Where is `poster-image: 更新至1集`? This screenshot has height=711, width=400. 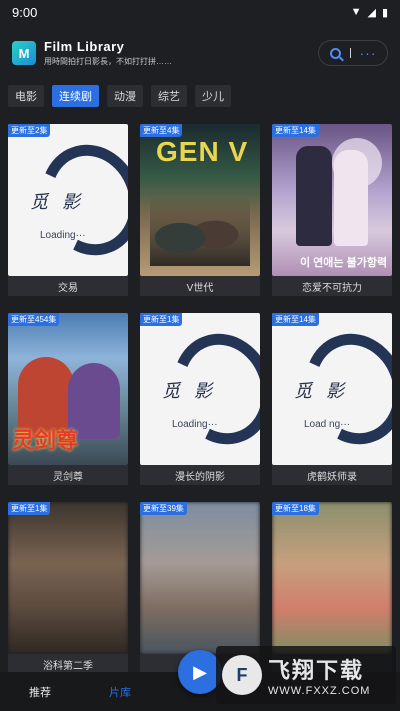 poster-image: 更新至1集 is located at coordinates (68, 578).